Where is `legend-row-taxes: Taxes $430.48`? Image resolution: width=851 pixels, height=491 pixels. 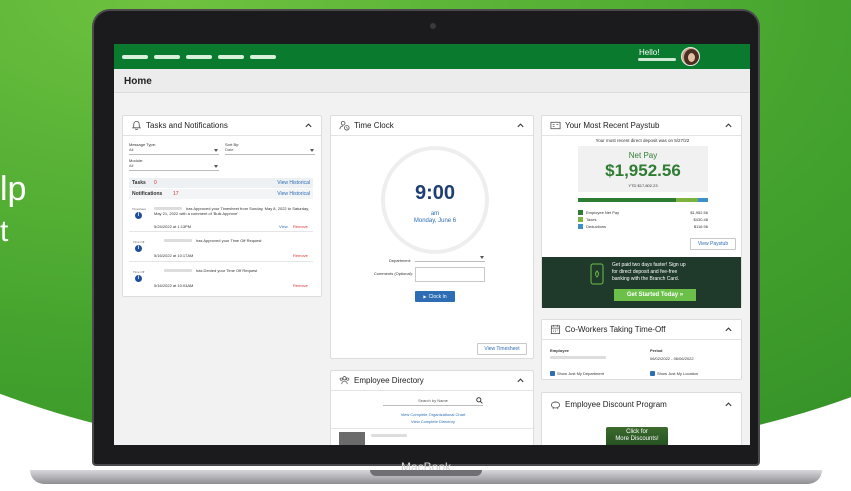 legend-row-taxes: Taxes $430.48 is located at coordinates (643, 219).